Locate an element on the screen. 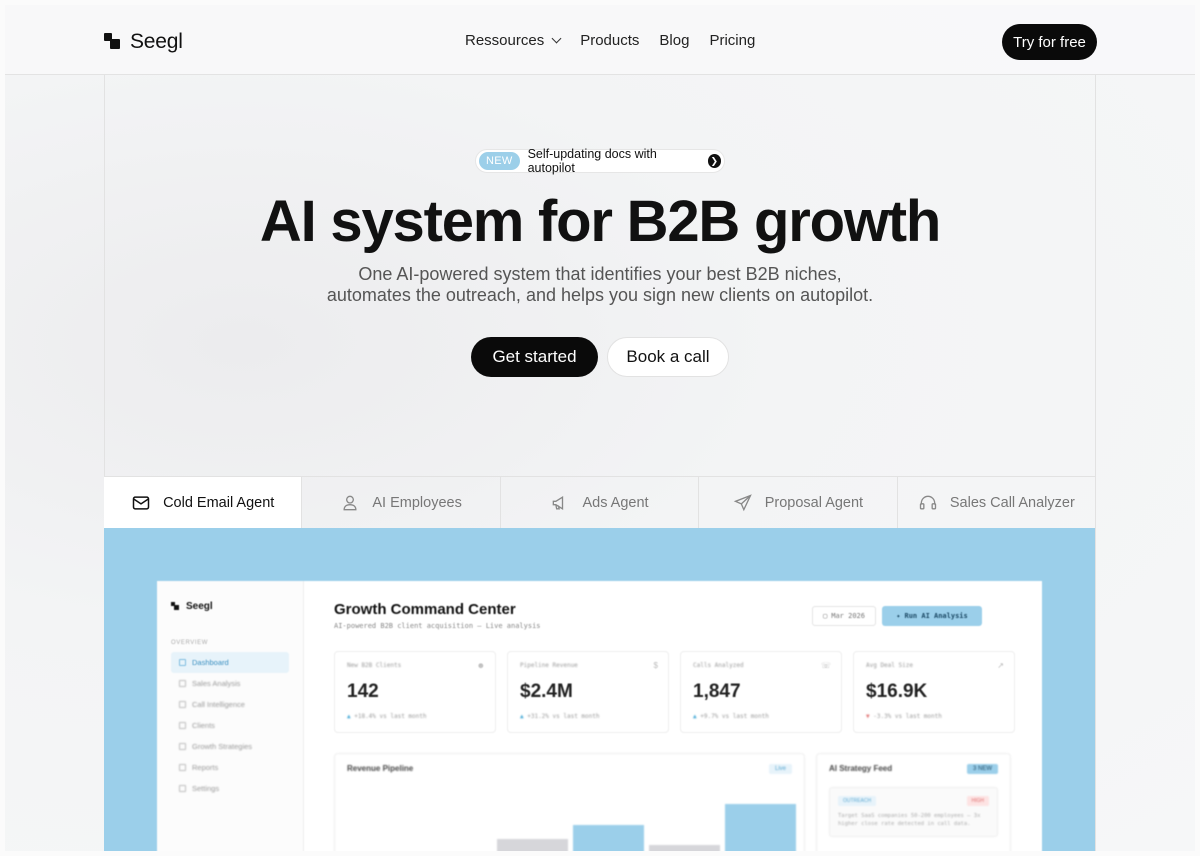 This screenshot has width=1200, height=856. live-badge: Live is located at coordinates (780, 769).